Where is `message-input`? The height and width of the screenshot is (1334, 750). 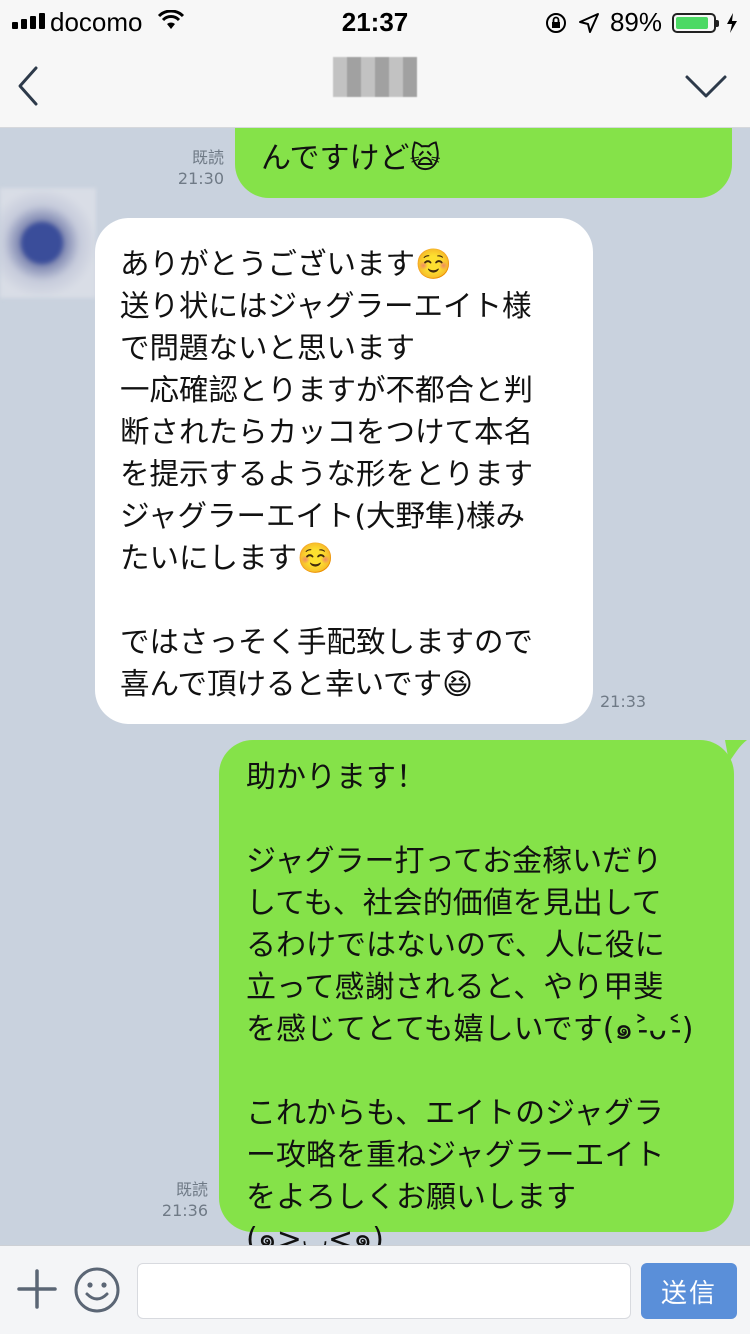 message-input is located at coordinates (384, 1291).